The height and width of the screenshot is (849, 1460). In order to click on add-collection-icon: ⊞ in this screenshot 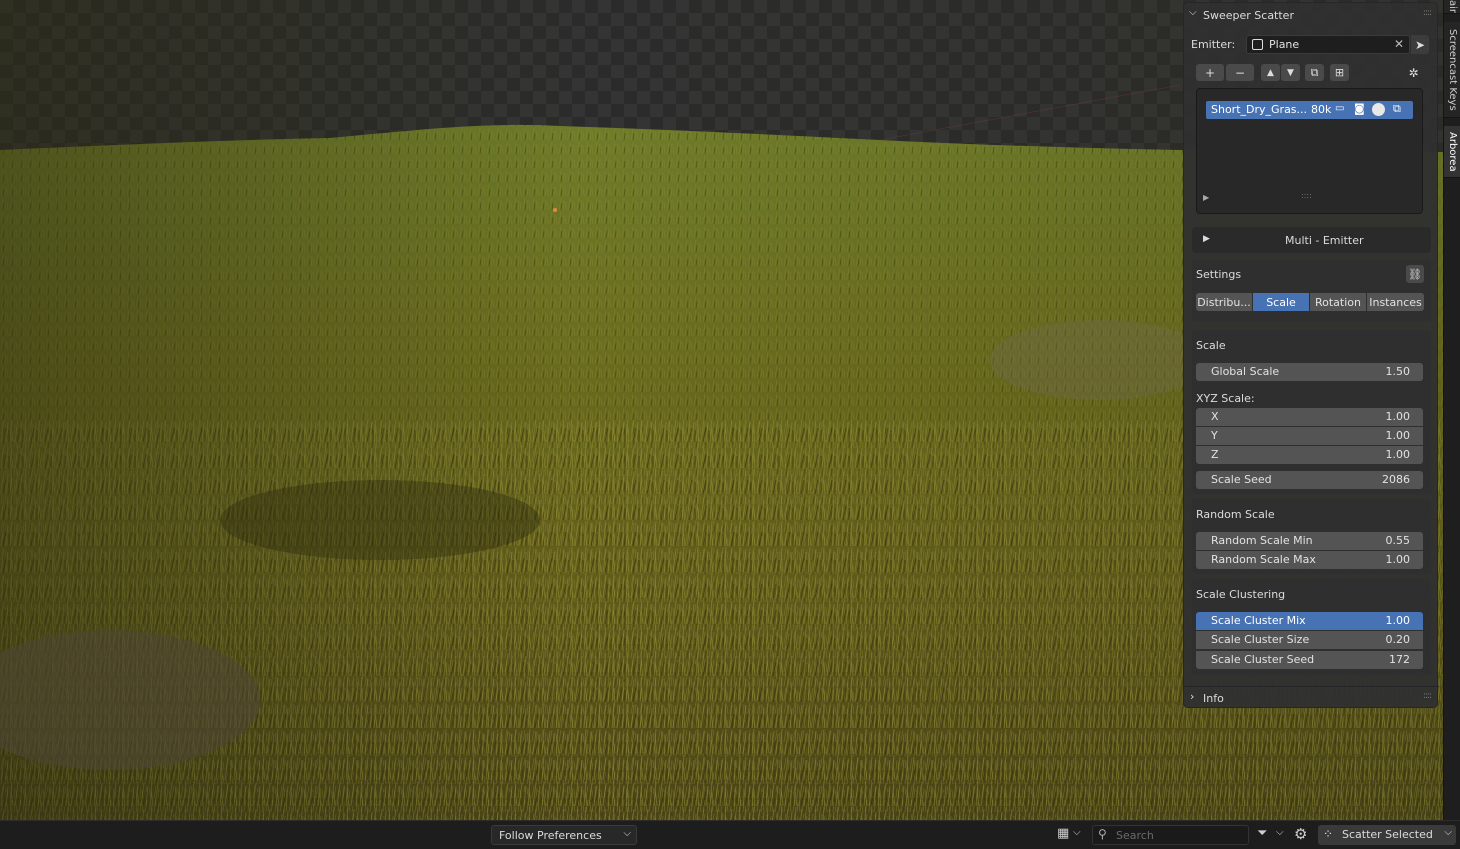, I will do `click(1339, 72)`.